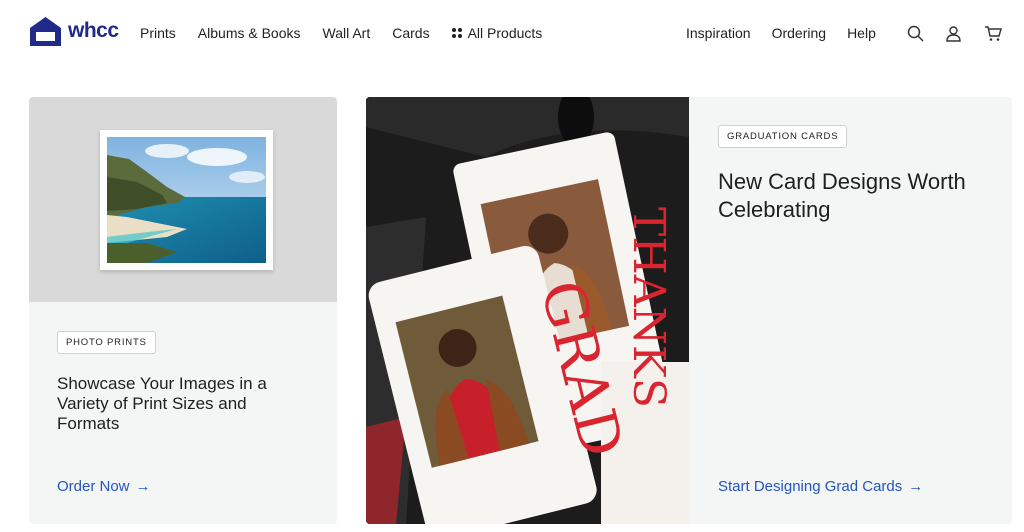 This screenshot has width=1024, height=532. Describe the element at coordinates (505, 33) in the screenshot. I see `nav-all-products-label: All Products` at that location.